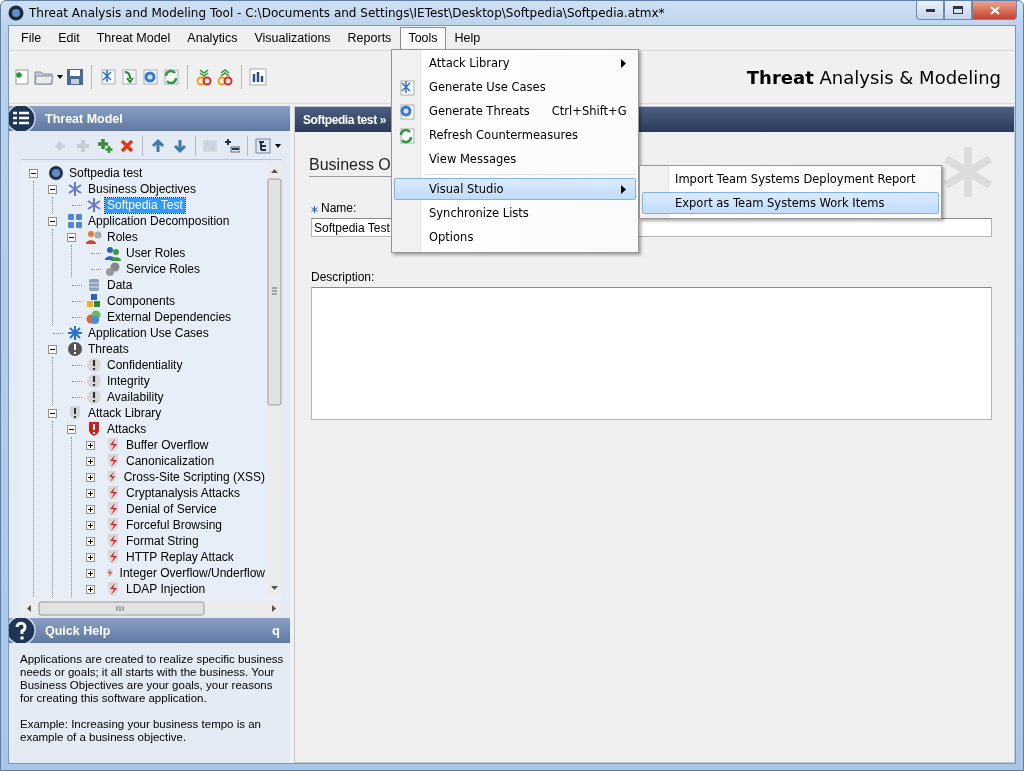  What do you see at coordinates (156, 253) in the screenshot?
I see `tree-item: User Roles` at bounding box center [156, 253].